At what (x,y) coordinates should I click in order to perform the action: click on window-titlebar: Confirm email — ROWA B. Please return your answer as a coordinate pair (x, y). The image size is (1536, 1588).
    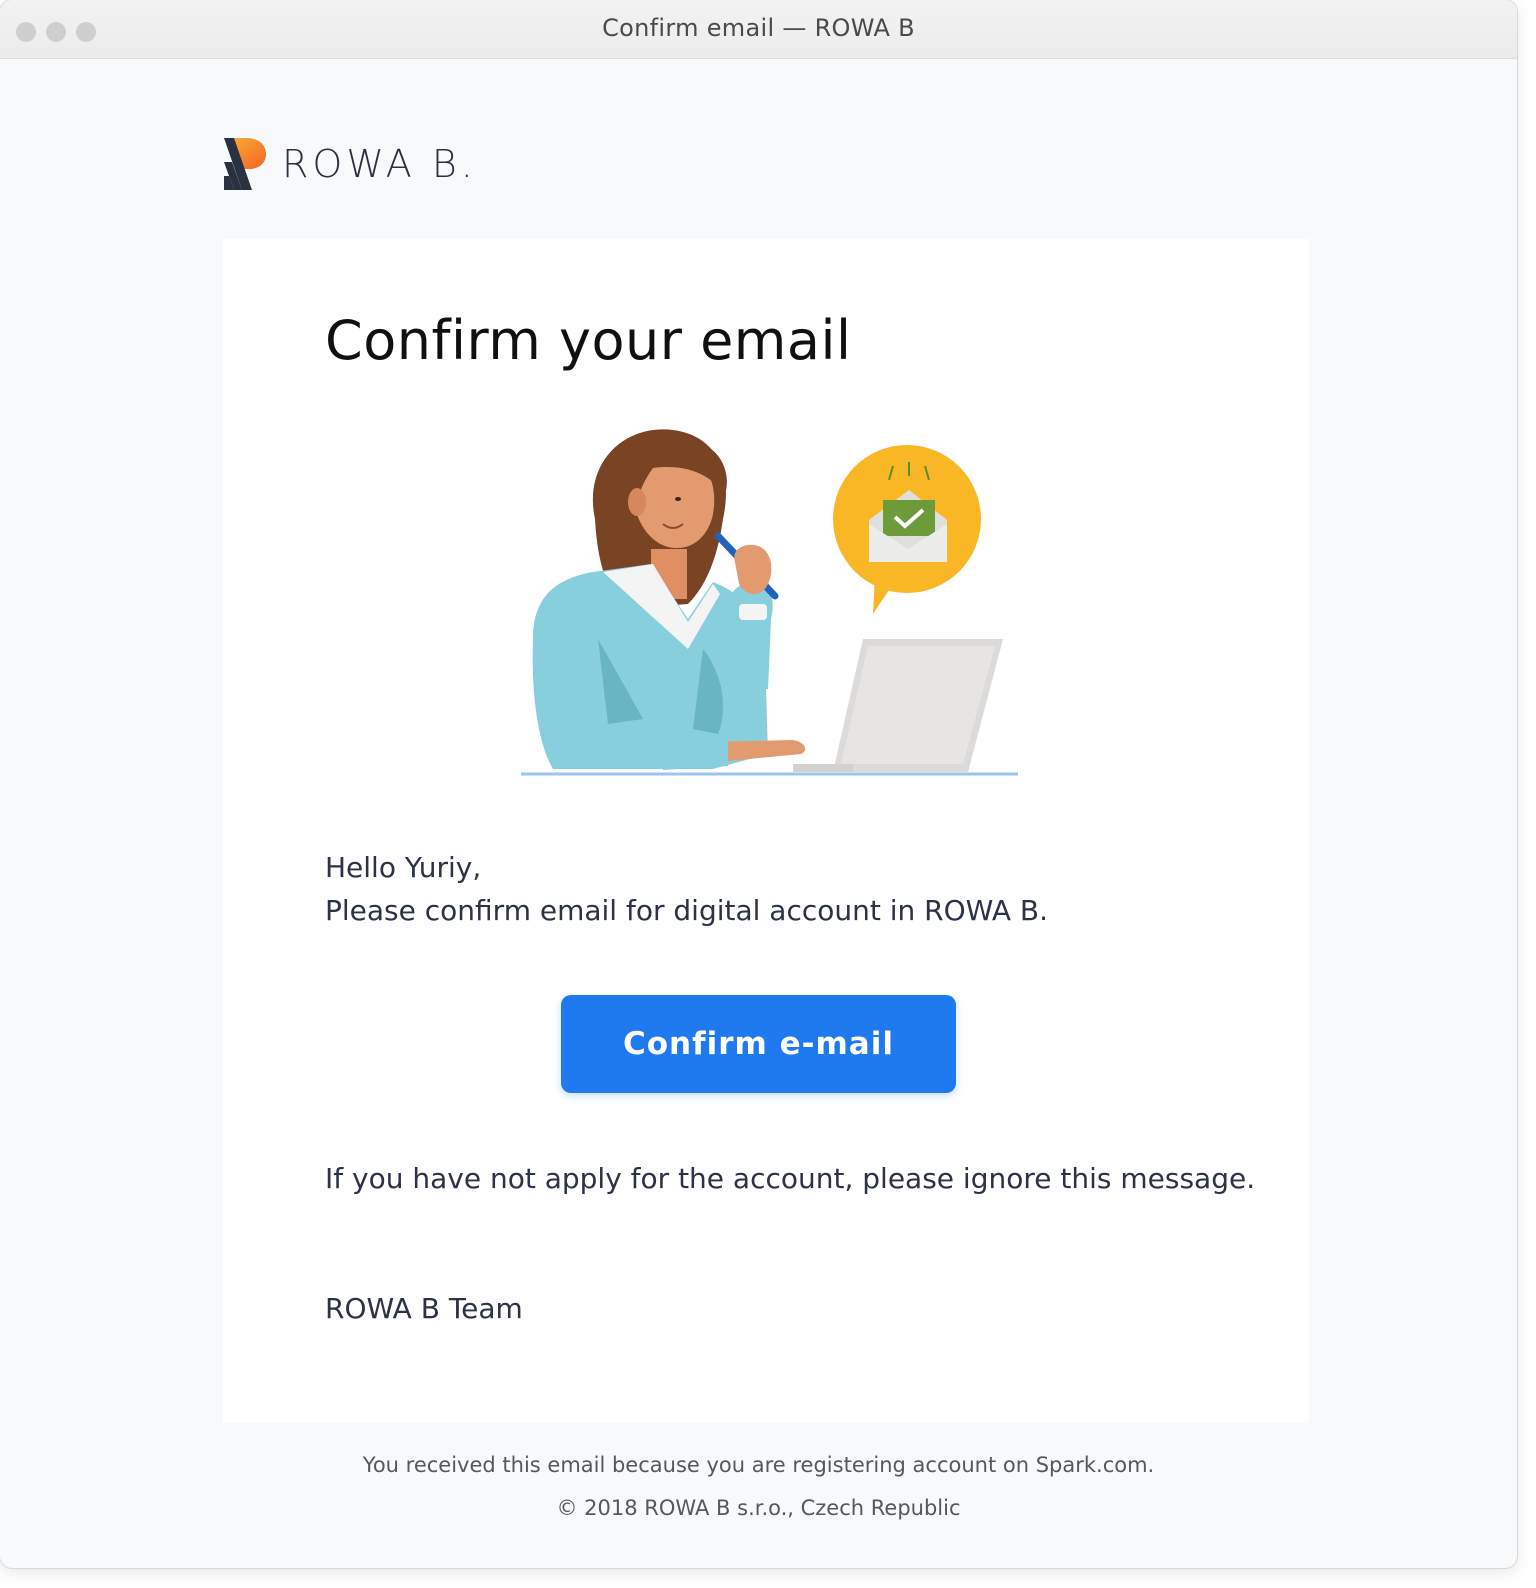
    Looking at the image, I should click on (758, 29).